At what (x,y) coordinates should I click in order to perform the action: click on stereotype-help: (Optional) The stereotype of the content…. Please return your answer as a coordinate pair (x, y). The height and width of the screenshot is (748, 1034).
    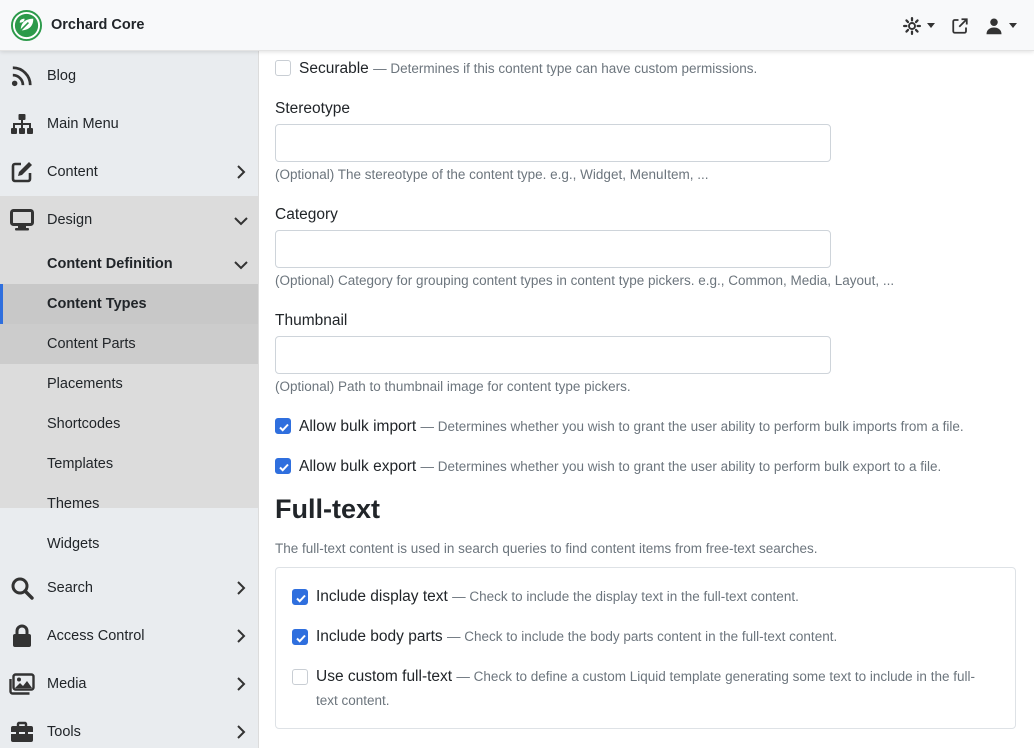
    Looking at the image, I should click on (492, 174).